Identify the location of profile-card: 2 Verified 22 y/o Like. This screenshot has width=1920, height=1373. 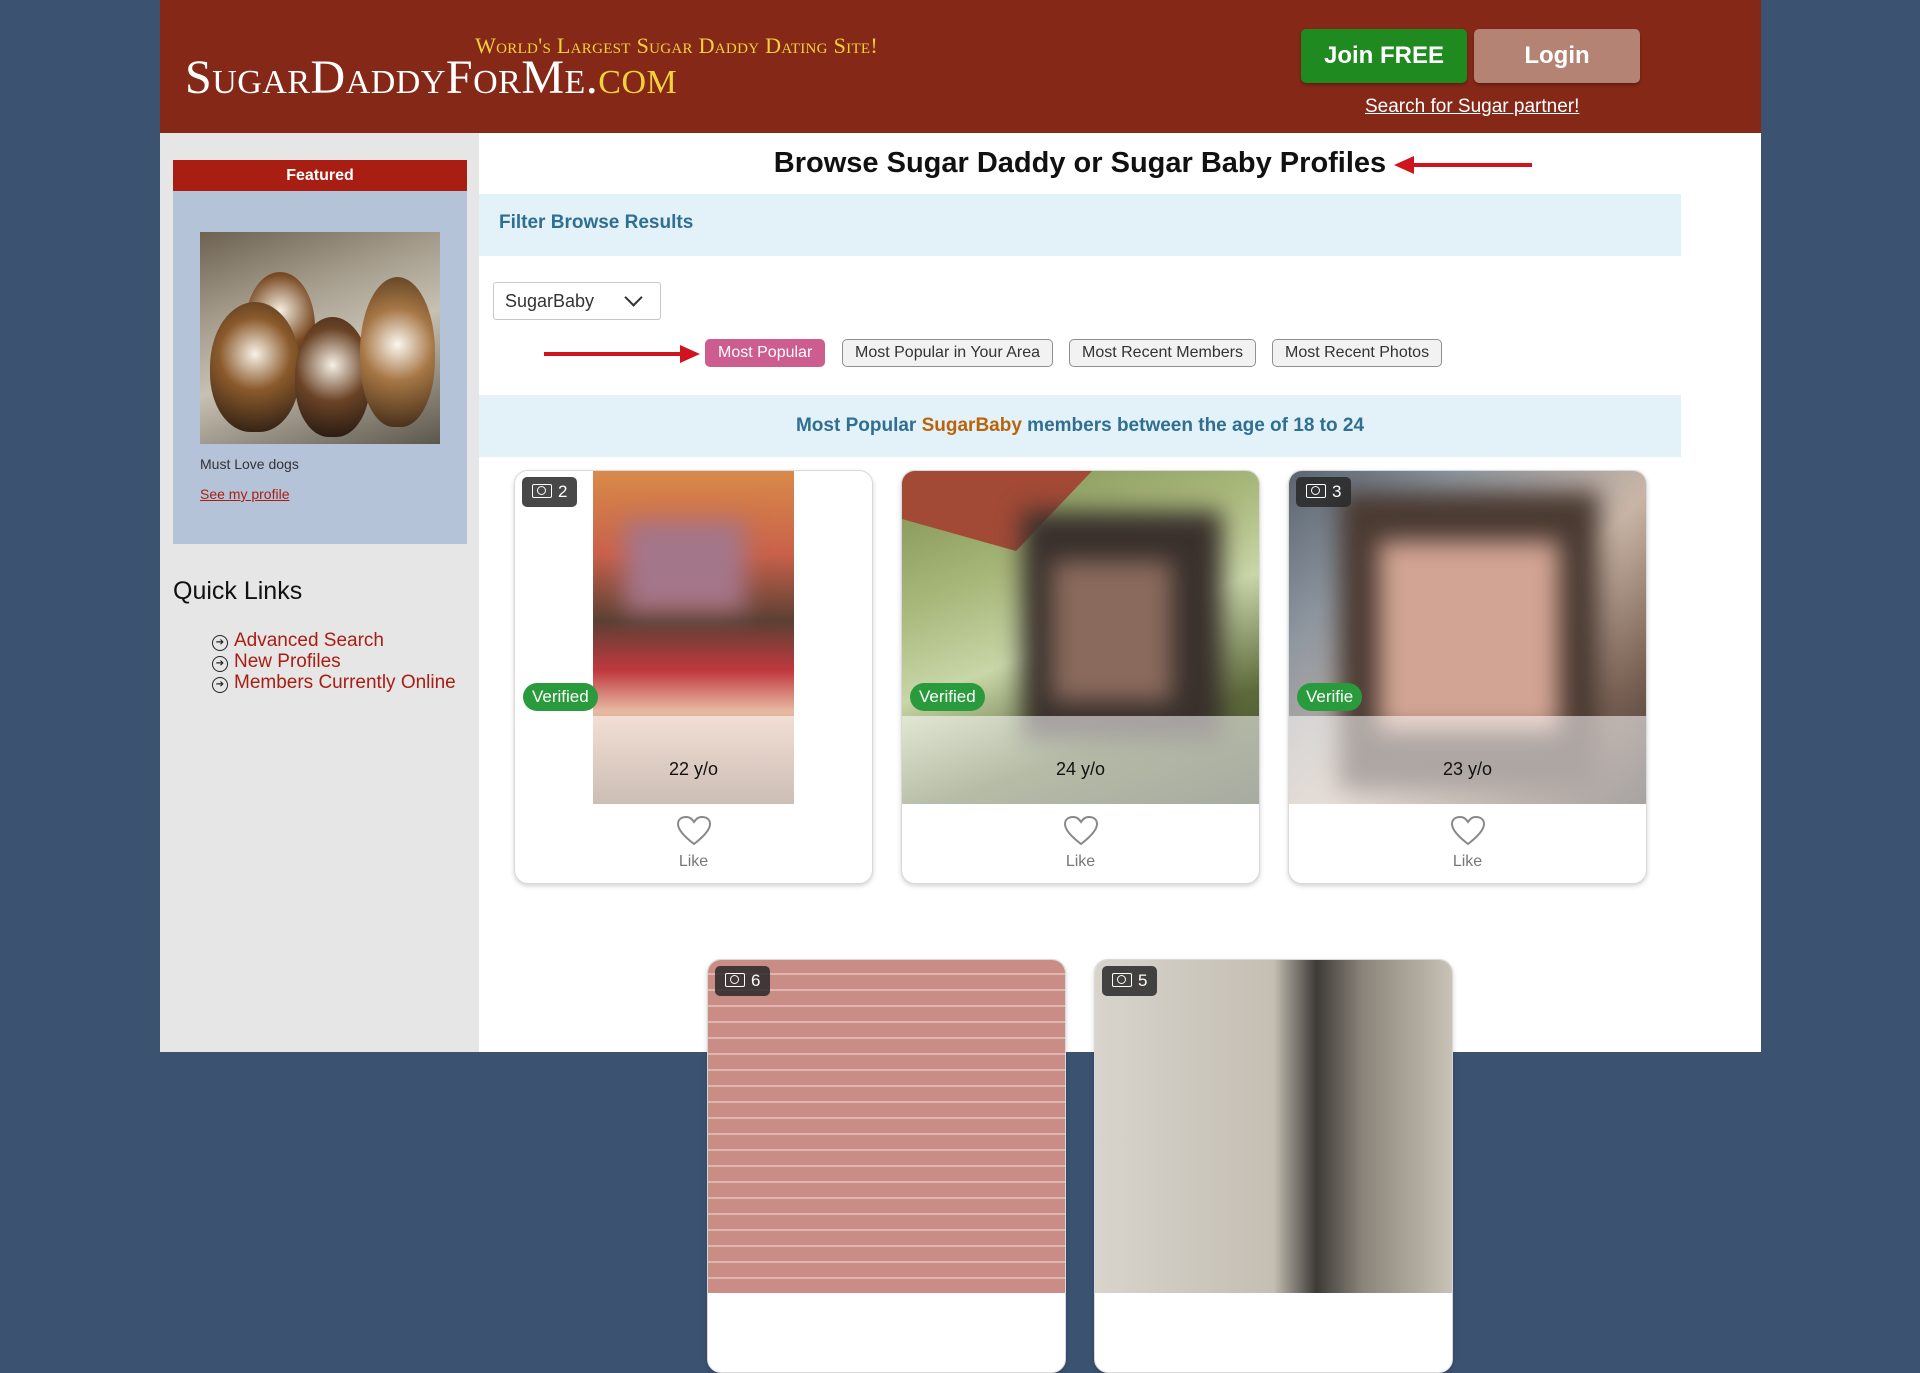
(693, 677).